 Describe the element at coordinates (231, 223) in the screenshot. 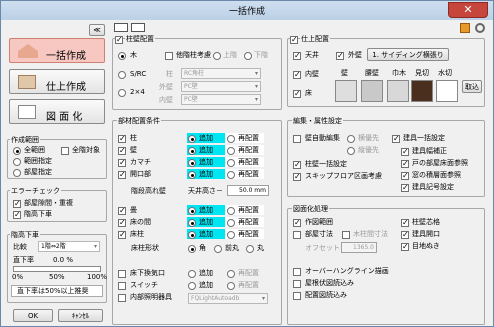

I see `parts-alcove-replace-radio` at that location.